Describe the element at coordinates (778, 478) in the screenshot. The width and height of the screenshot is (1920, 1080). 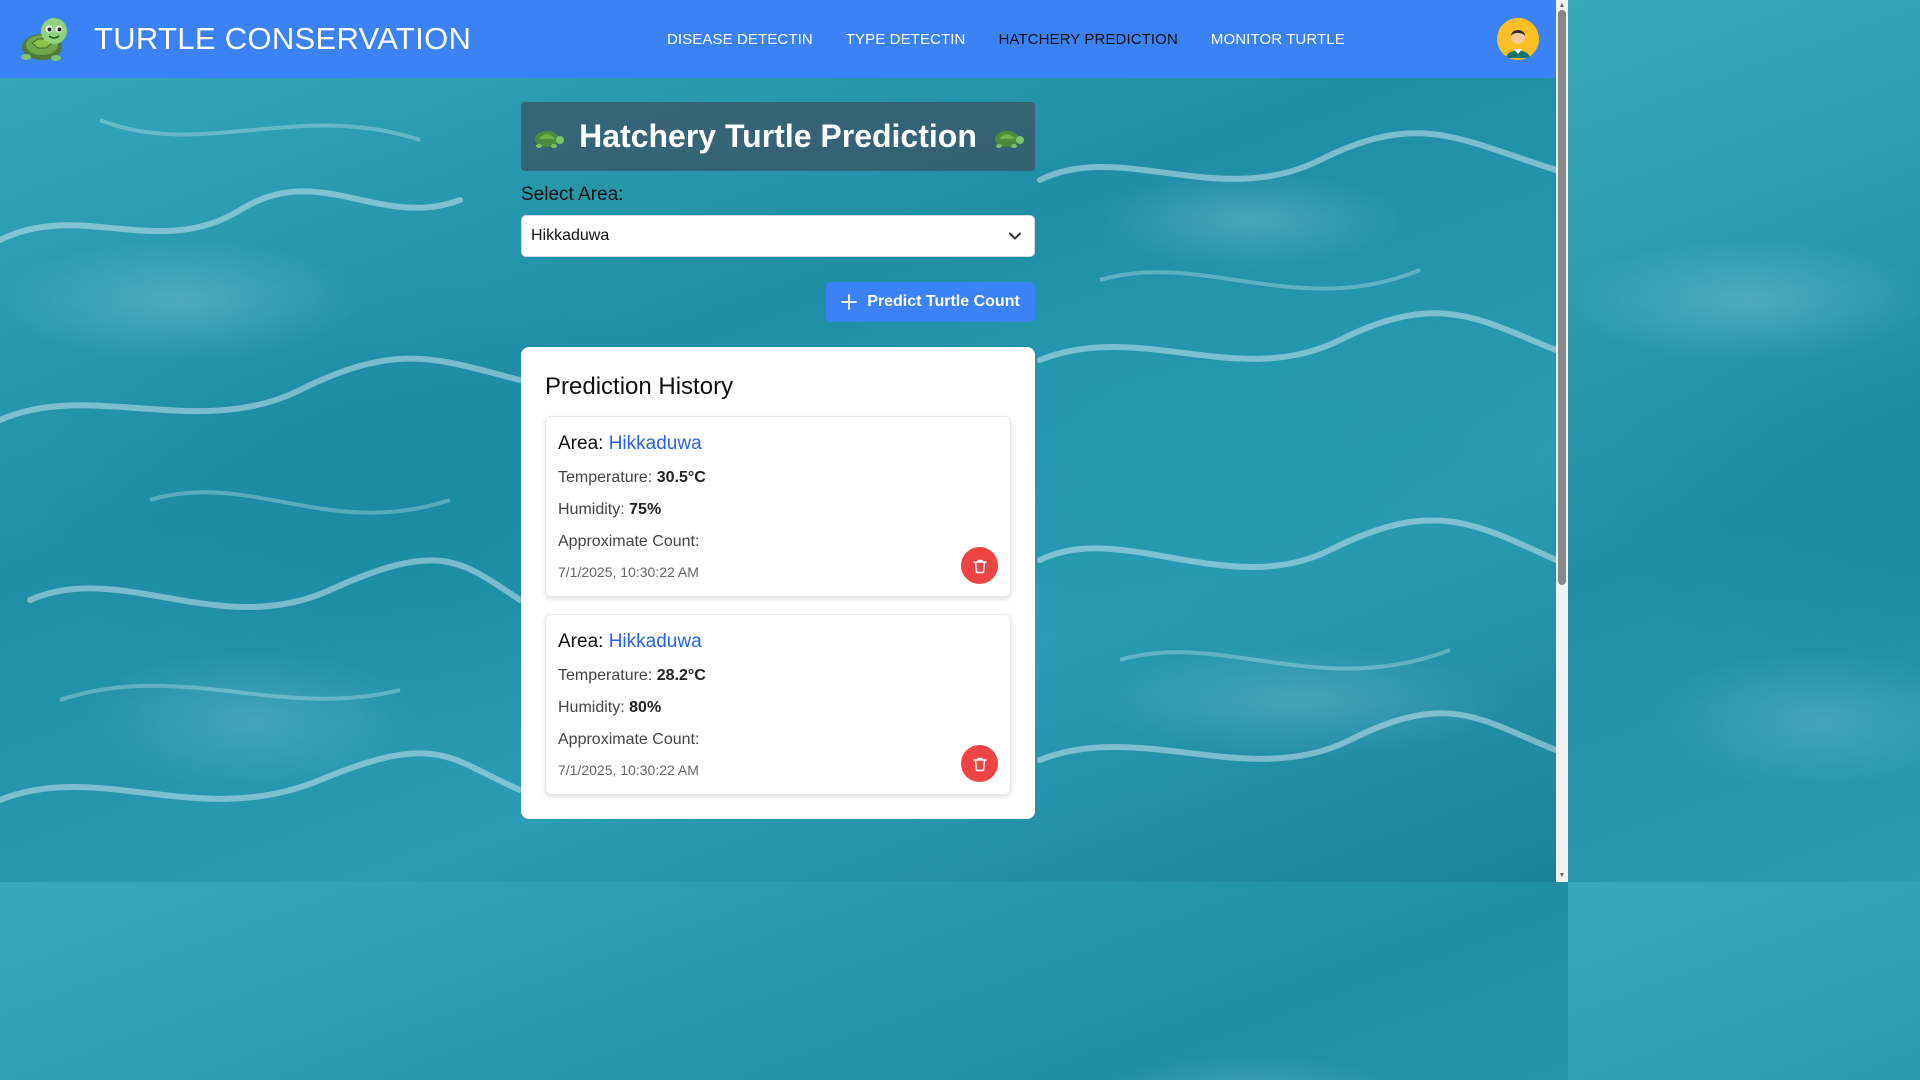
I see `history-temperature: Temperature: 30.5°C` at that location.